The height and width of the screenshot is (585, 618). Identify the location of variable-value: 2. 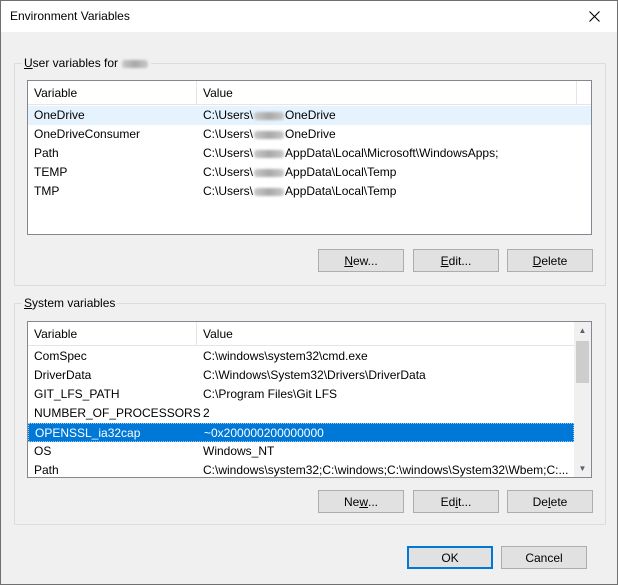
(206, 413).